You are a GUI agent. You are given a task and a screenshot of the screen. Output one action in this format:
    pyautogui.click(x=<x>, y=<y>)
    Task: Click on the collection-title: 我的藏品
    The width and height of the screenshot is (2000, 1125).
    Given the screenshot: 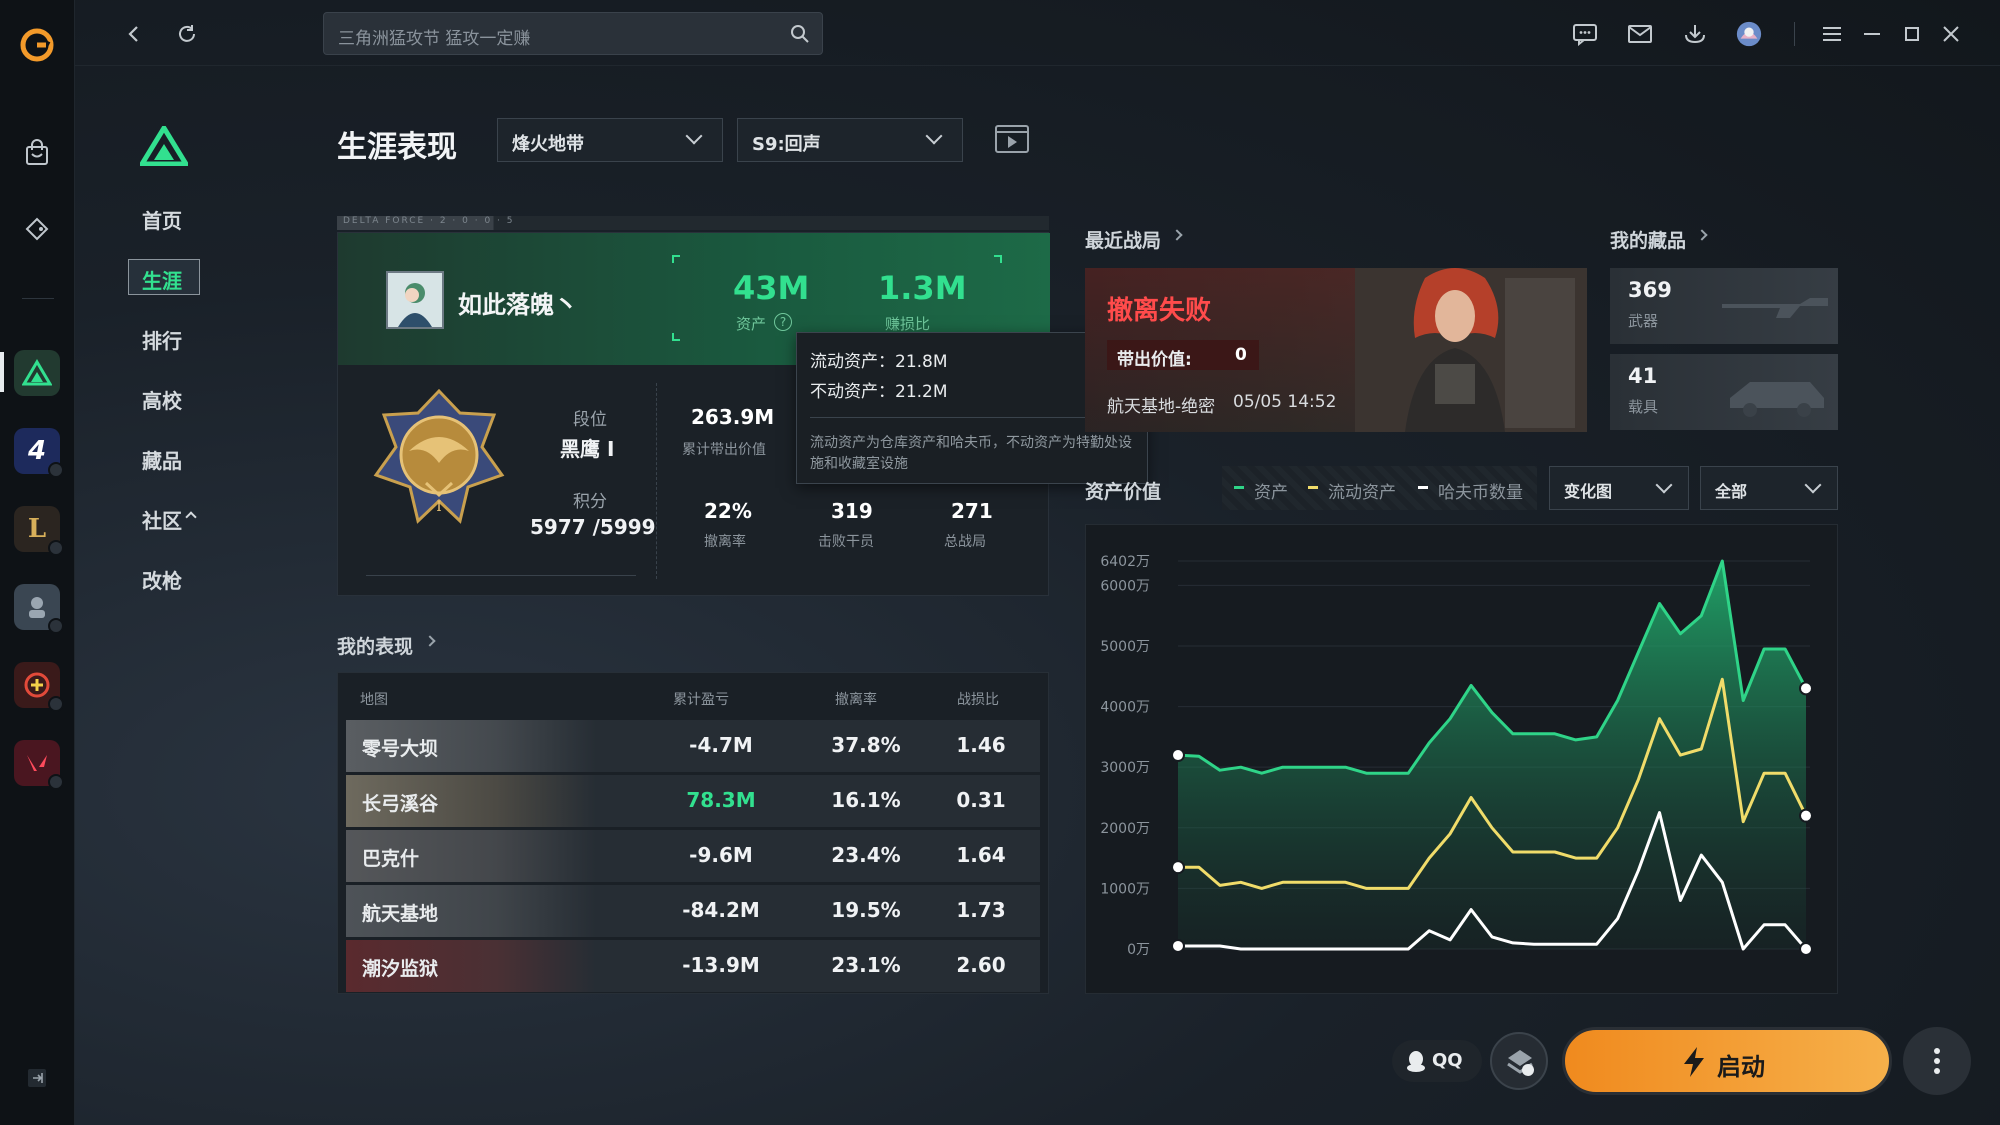 What is the action you would take?
    pyautogui.click(x=1648, y=239)
    